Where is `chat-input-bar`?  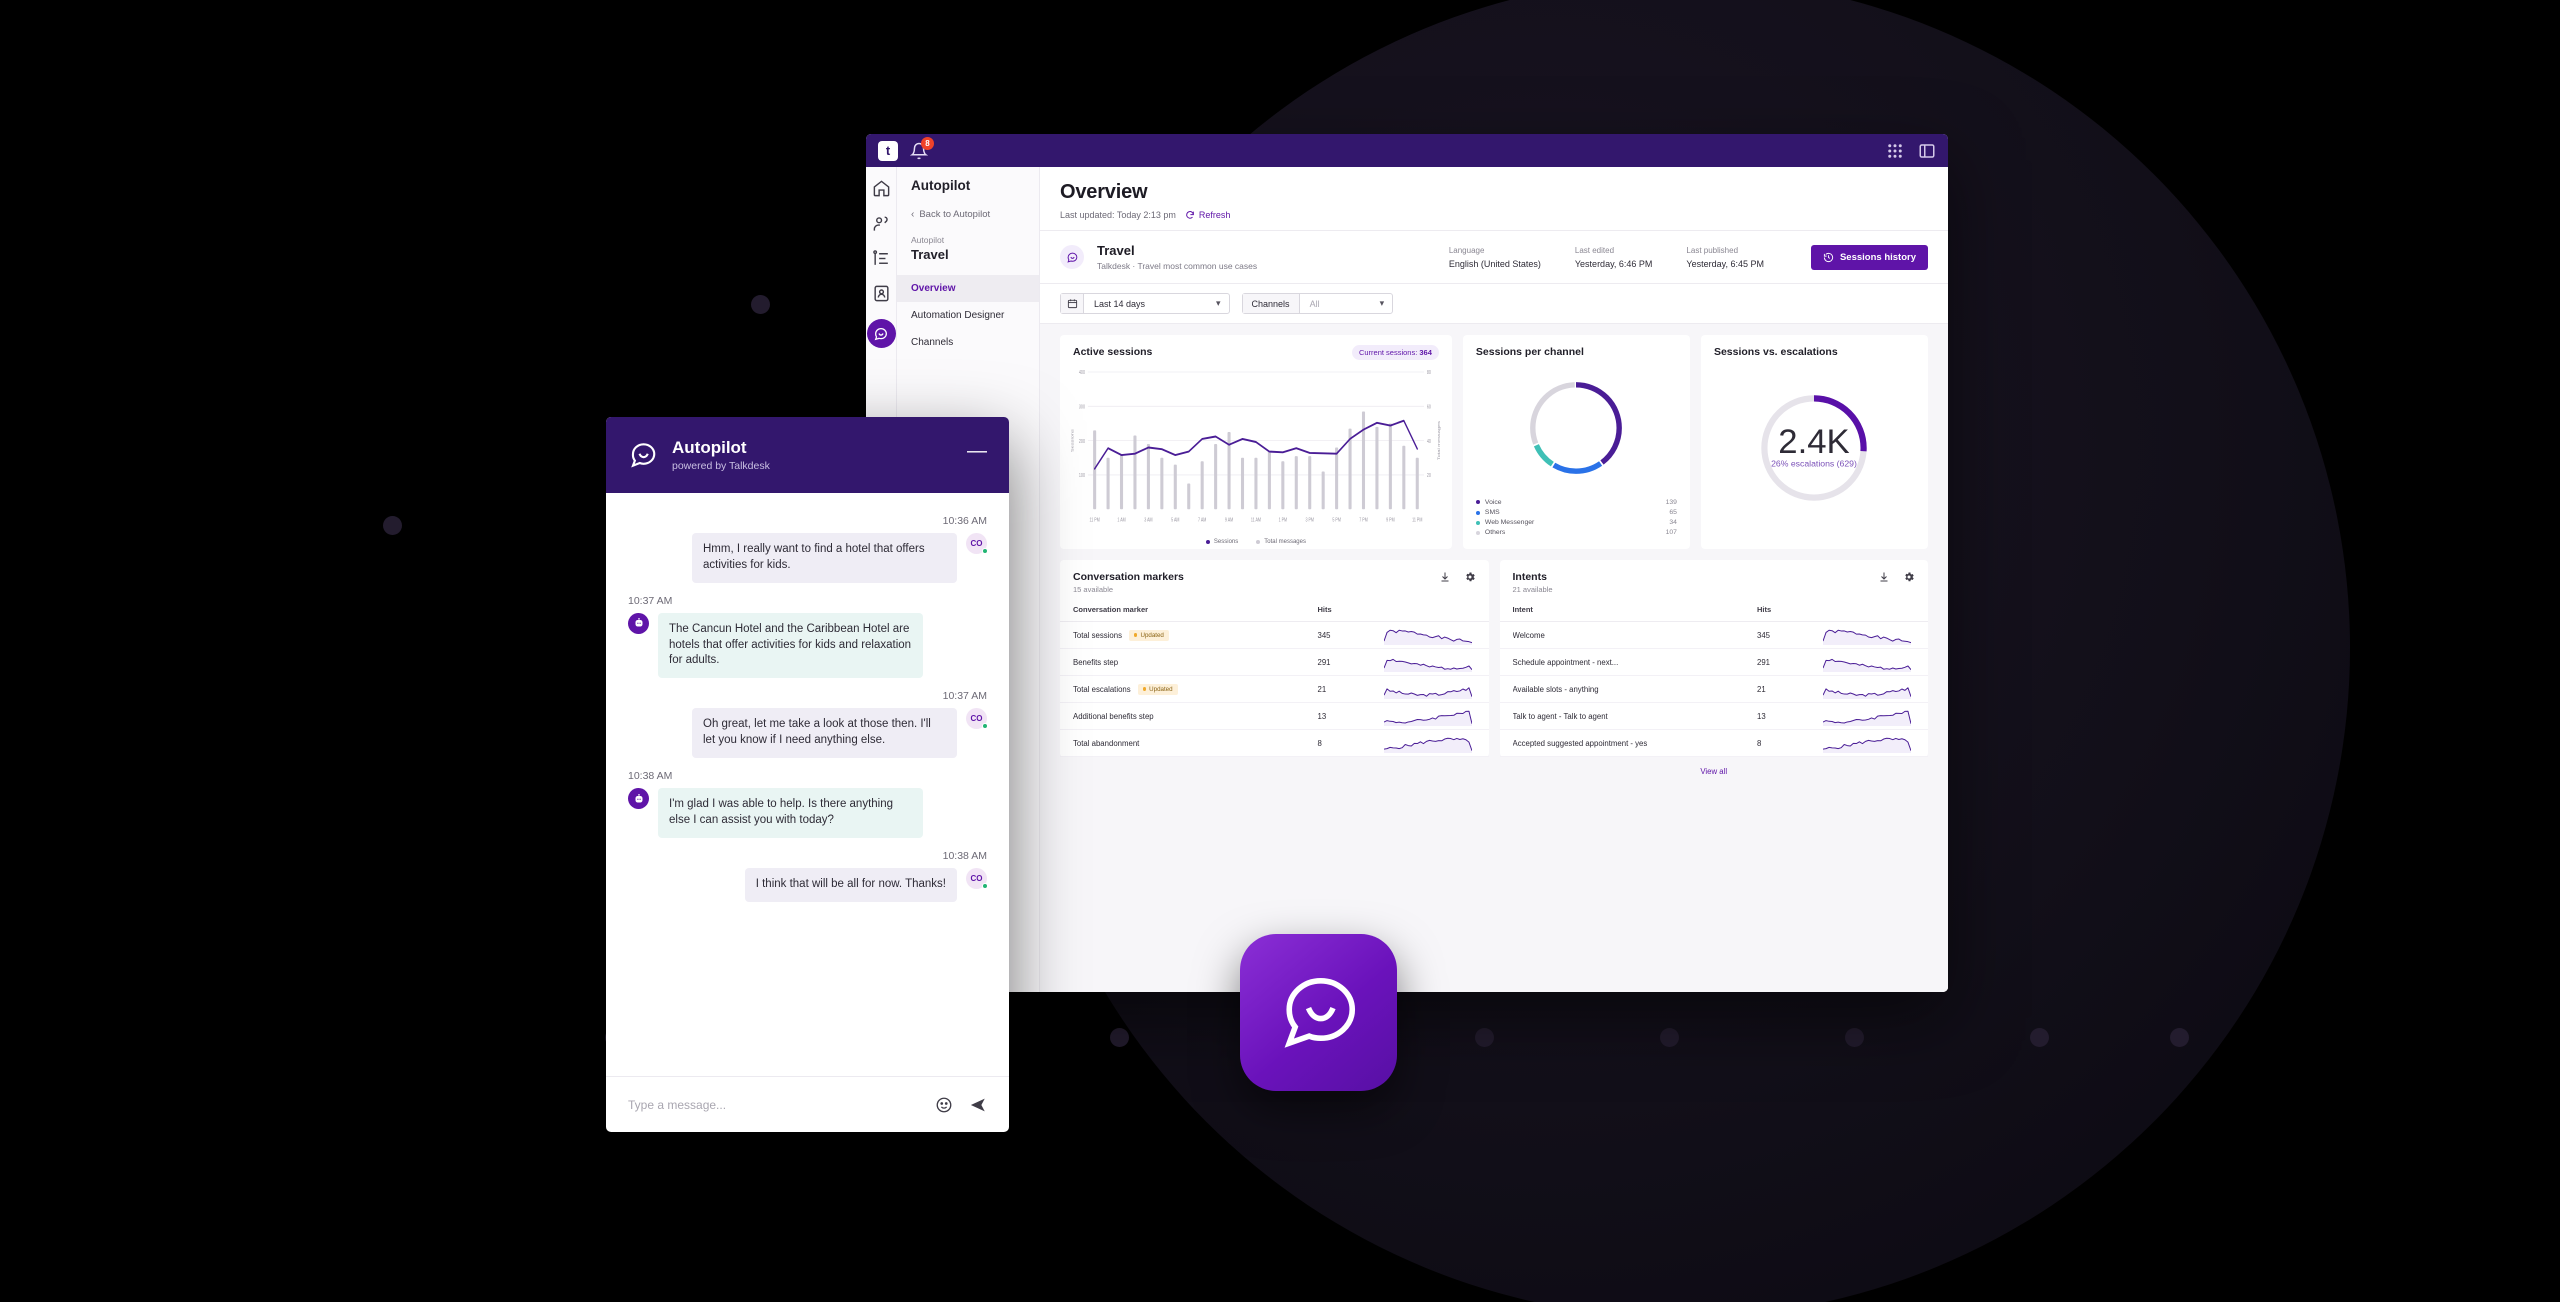 chat-input-bar is located at coordinates (807, 1104).